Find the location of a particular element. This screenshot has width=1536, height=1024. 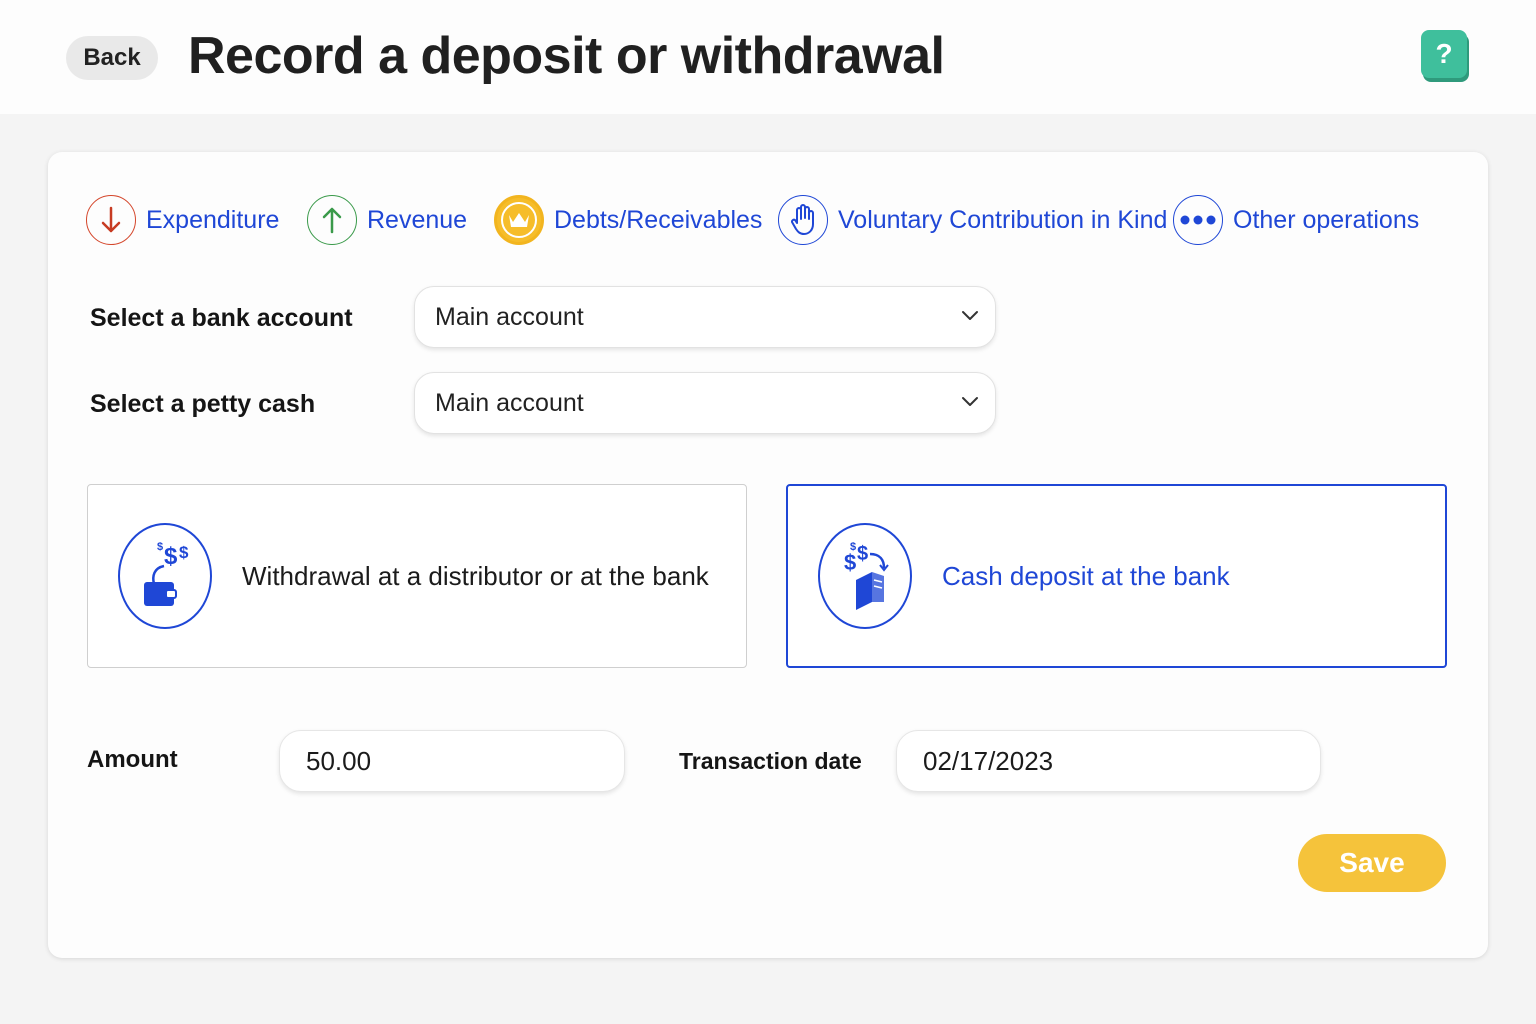

crown-icon is located at coordinates (519, 220).